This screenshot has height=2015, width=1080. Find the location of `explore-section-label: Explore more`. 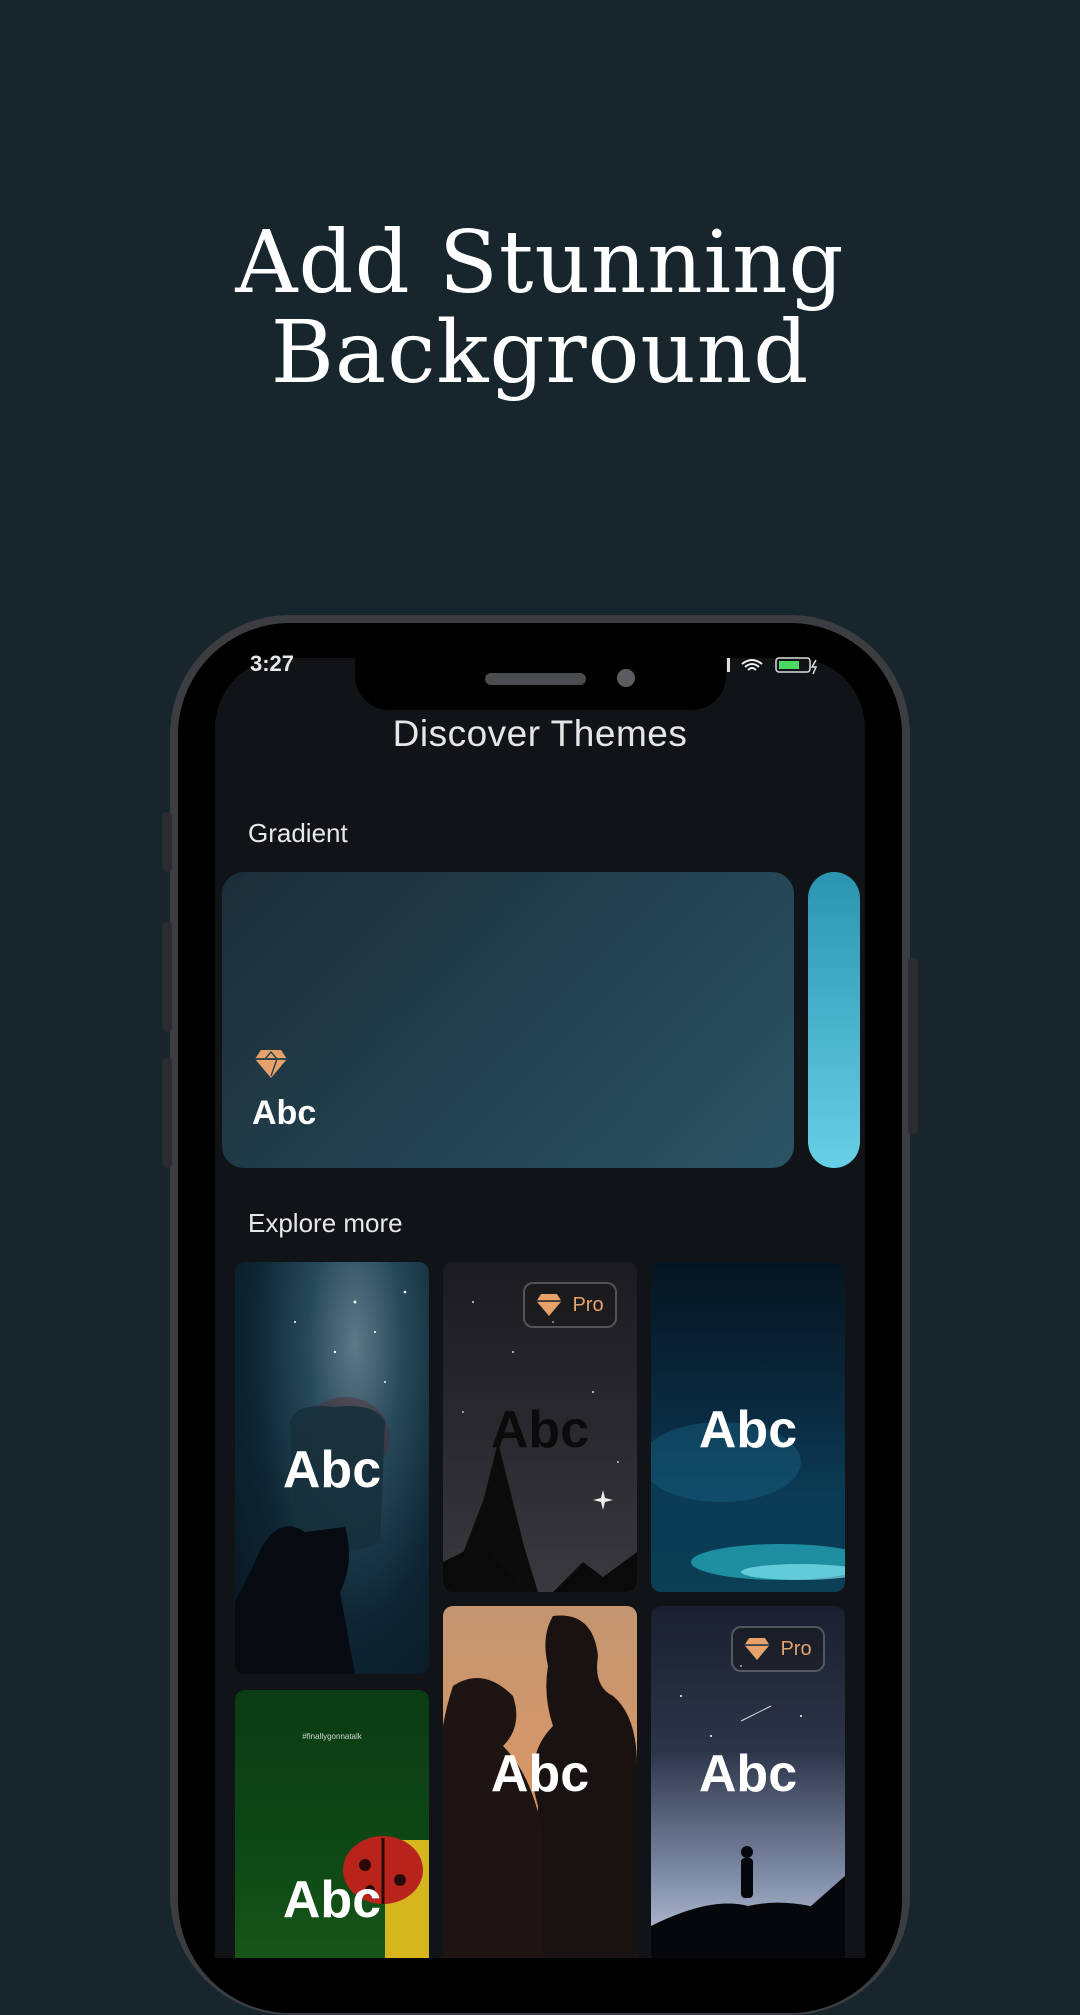

explore-section-label: Explore more is located at coordinates (325, 1223).